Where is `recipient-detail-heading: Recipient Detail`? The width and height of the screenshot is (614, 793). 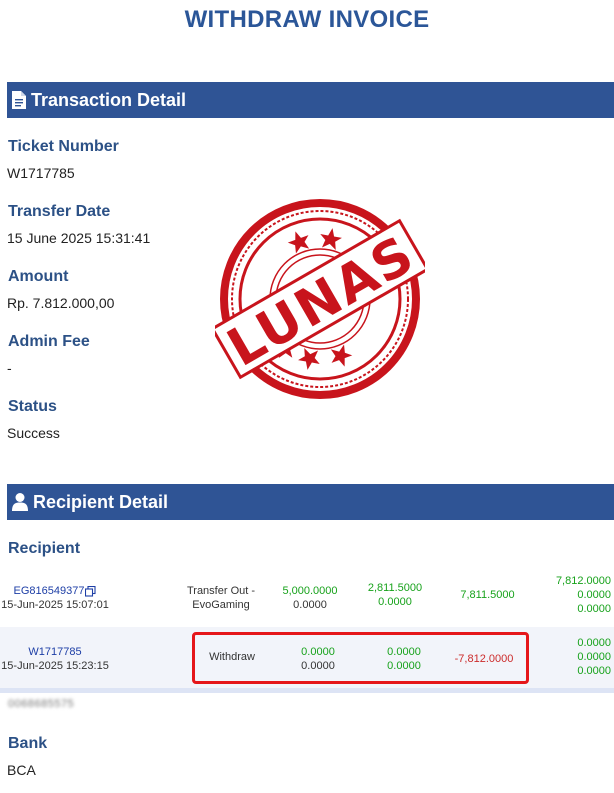 recipient-detail-heading: Recipient Detail is located at coordinates (101, 501).